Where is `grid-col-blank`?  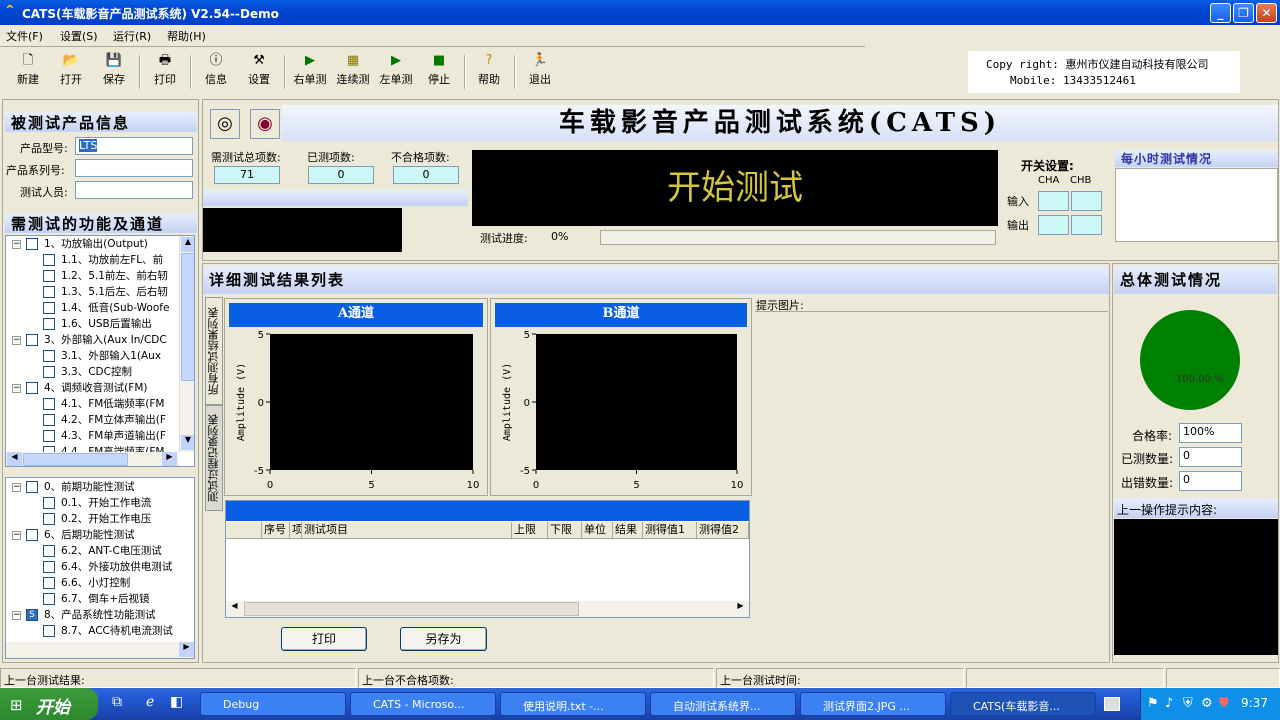 grid-col-blank is located at coordinates (244, 530).